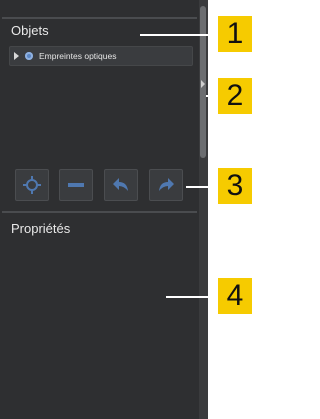  Describe the element at coordinates (29, 56) in the screenshot. I see `scan-object-icon` at that location.